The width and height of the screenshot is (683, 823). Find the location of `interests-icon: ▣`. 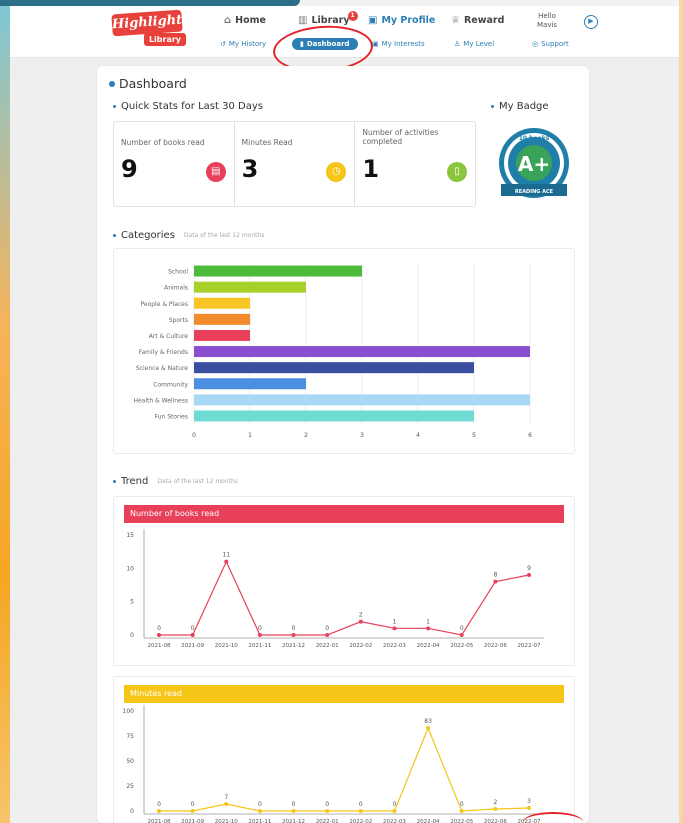

interests-icon: ▣ is located at coordinates (375, 44).